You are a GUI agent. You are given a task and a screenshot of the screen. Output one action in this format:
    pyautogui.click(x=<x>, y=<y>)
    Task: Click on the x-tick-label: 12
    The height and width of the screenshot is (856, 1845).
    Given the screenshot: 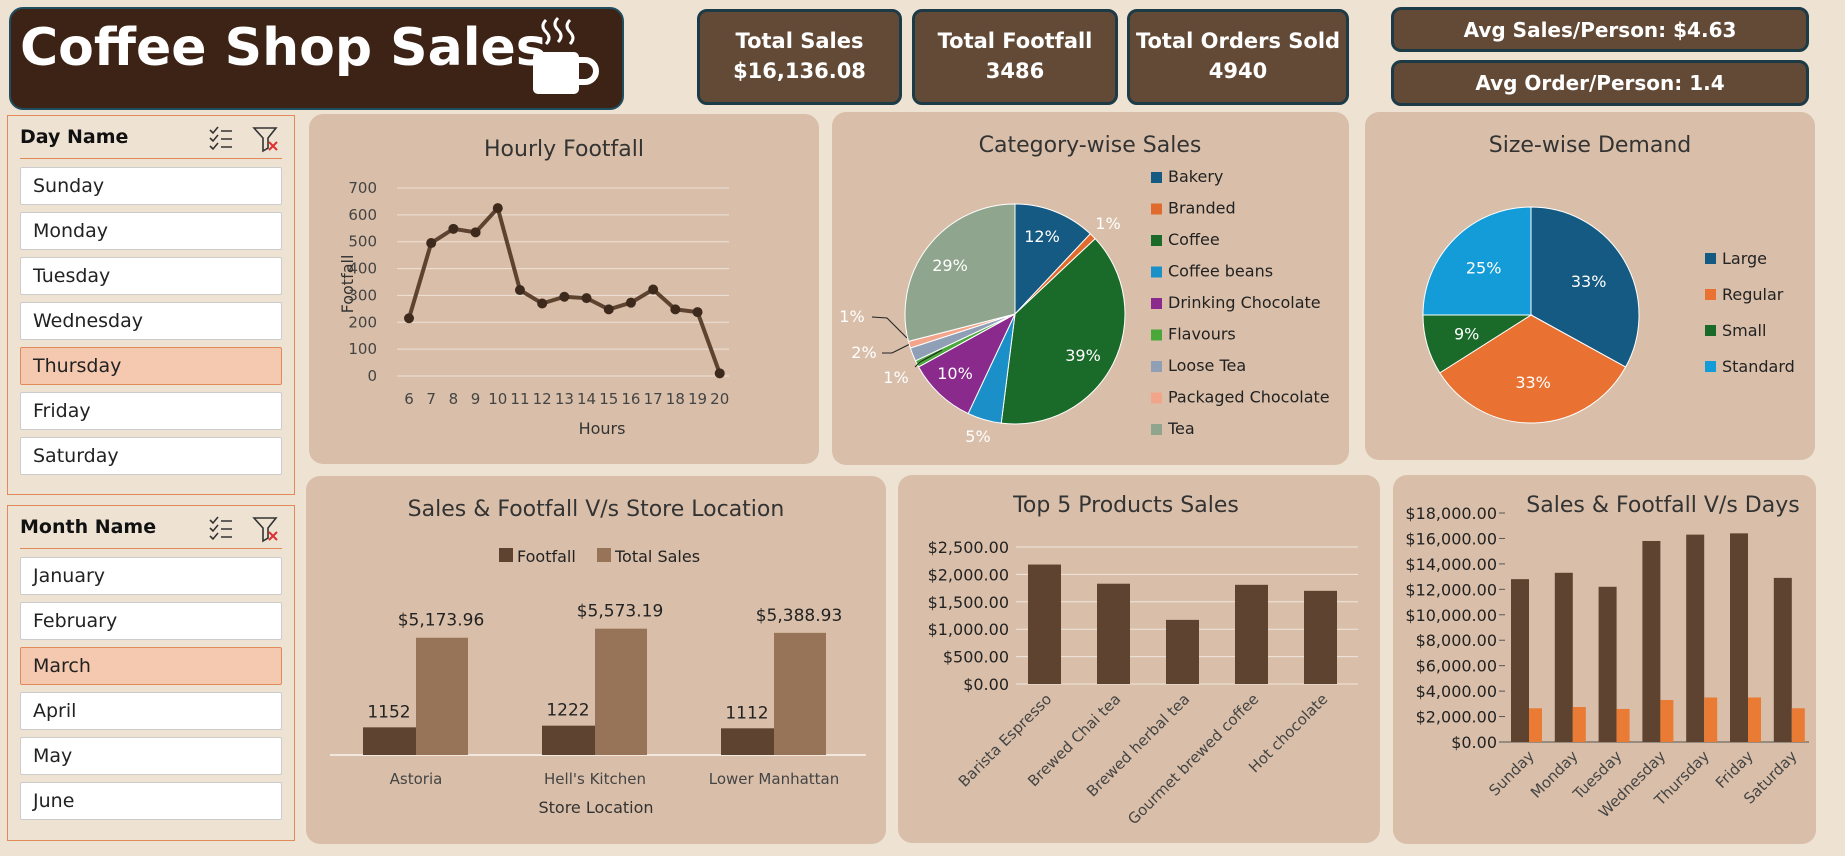 What is the action you would take?
    pyautogui.click(x=542, y=399)
    